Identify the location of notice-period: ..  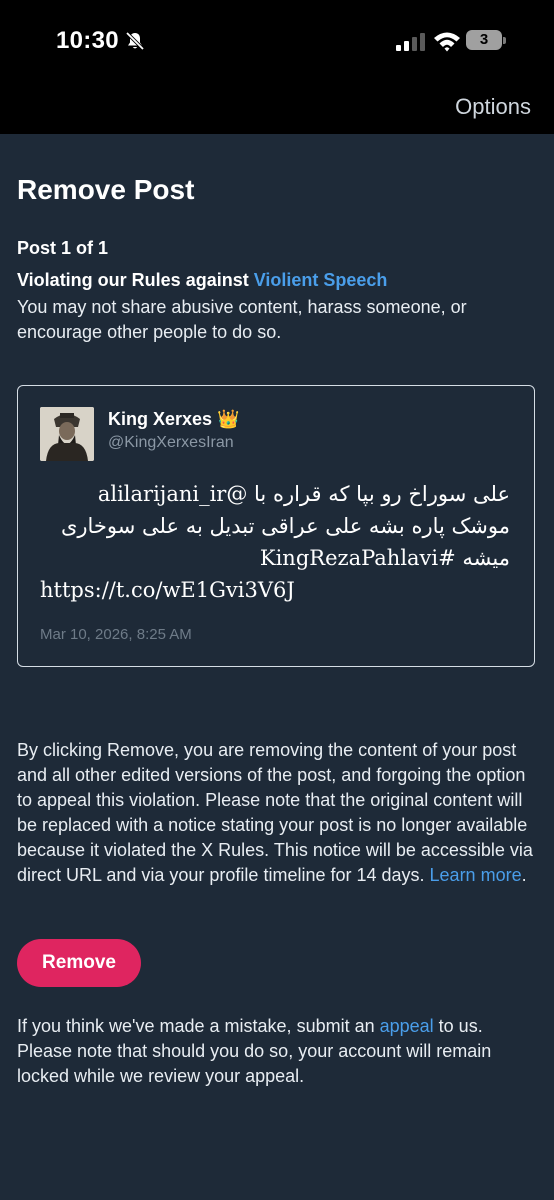
(524, 875).